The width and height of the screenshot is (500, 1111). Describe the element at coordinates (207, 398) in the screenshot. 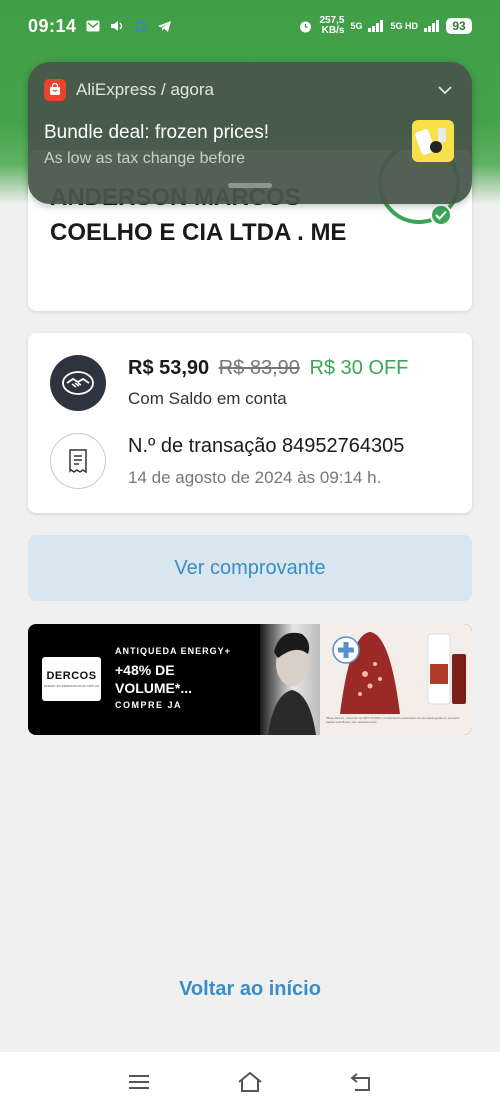

I see `payment-method: Com Saldo em conta` at that location.